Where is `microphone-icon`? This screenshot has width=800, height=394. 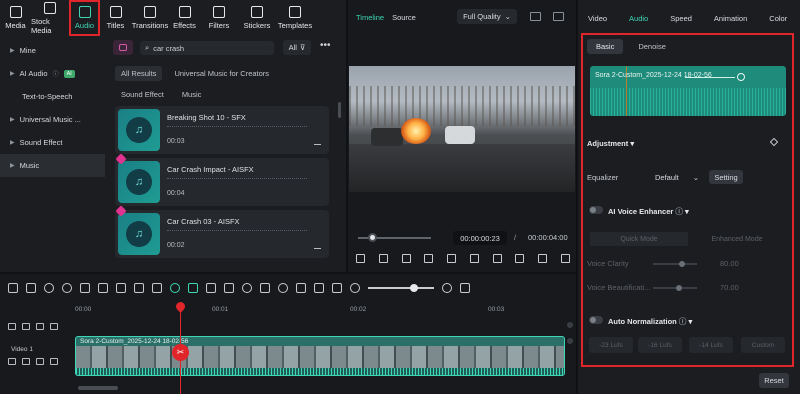
microphone-icon is located at coordinates (283, 288).